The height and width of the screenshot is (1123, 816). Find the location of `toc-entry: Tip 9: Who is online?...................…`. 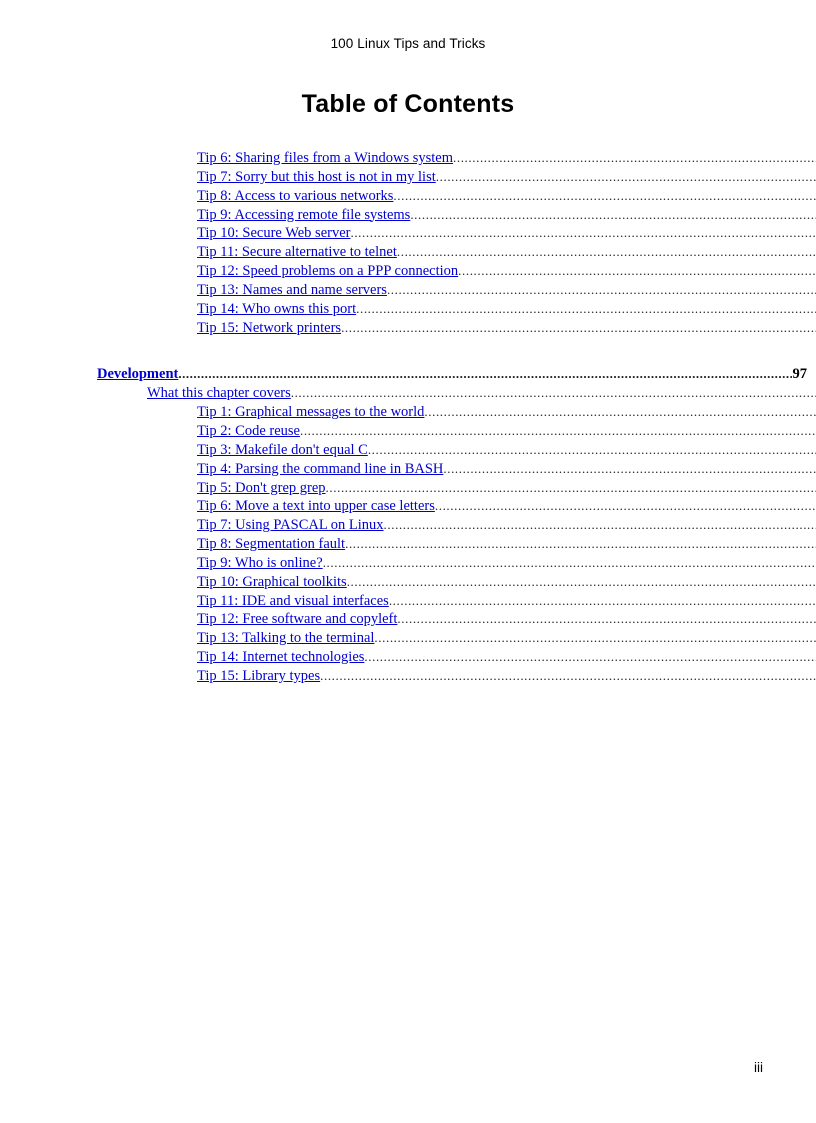

toc-entry: Tip 9: Who is online?...................… is located at coordinates (434, 564).